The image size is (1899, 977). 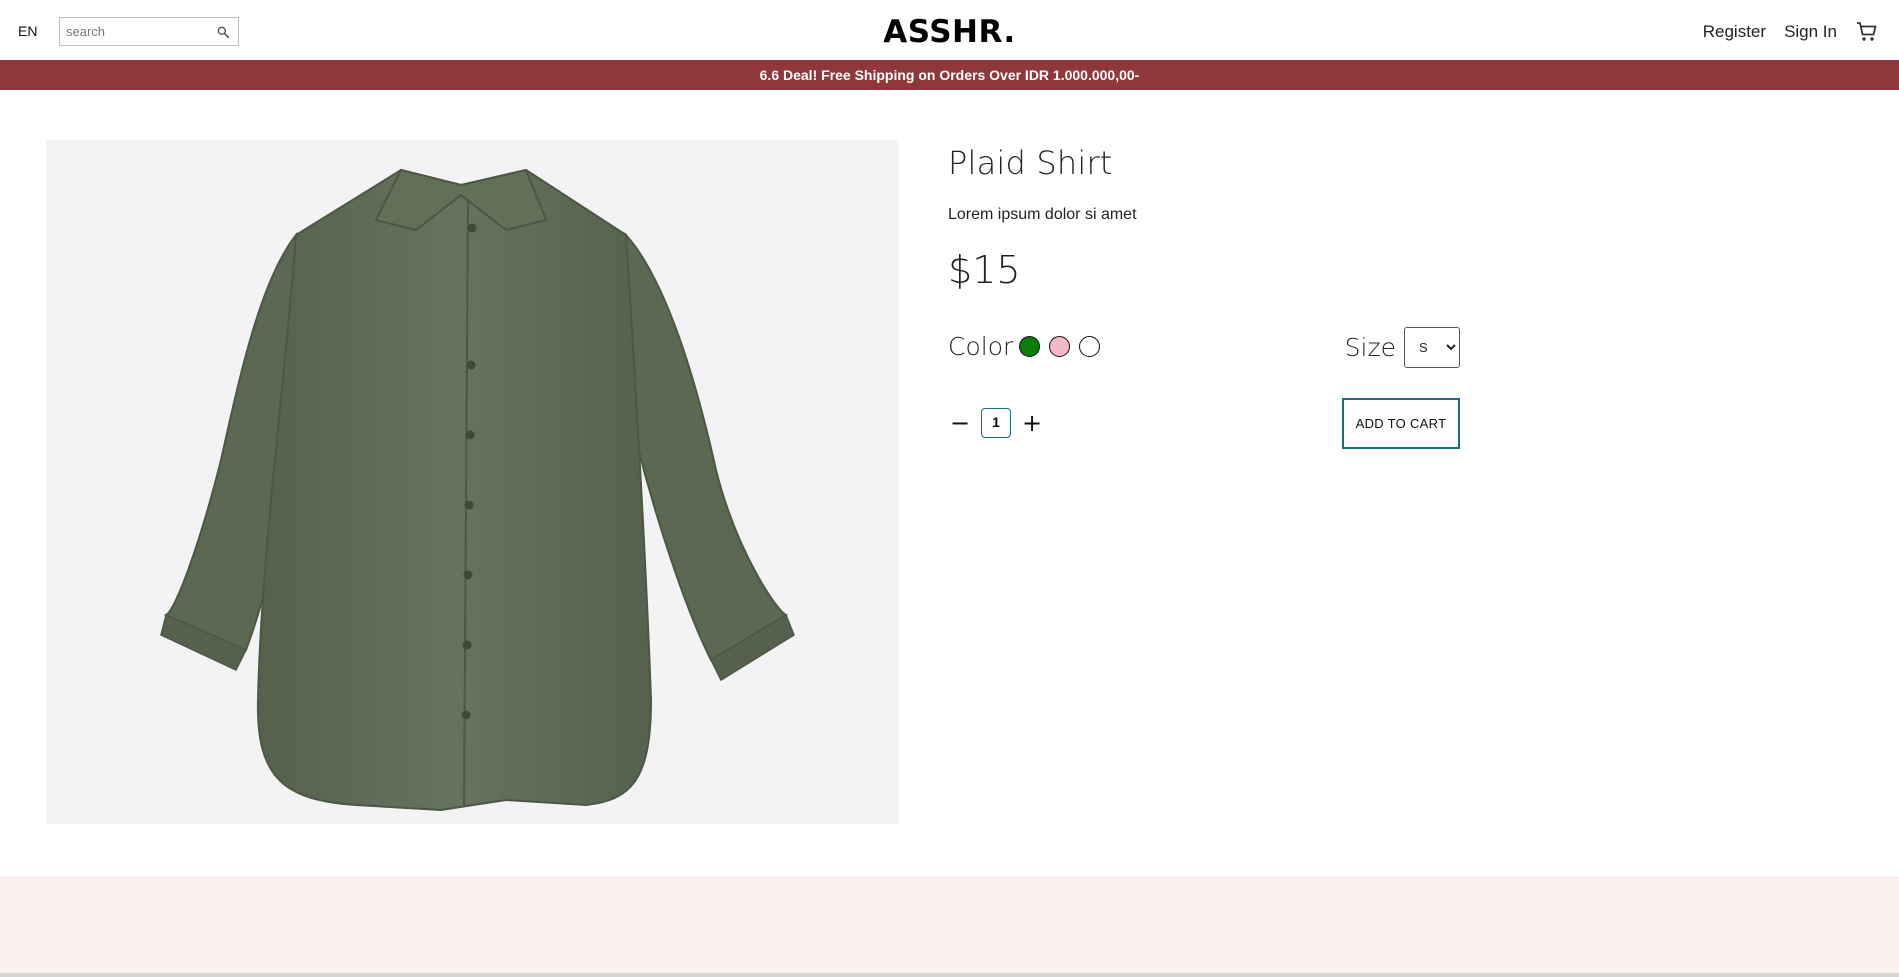 I want to click on color-swatch-green, so click(x=1030, y=346).